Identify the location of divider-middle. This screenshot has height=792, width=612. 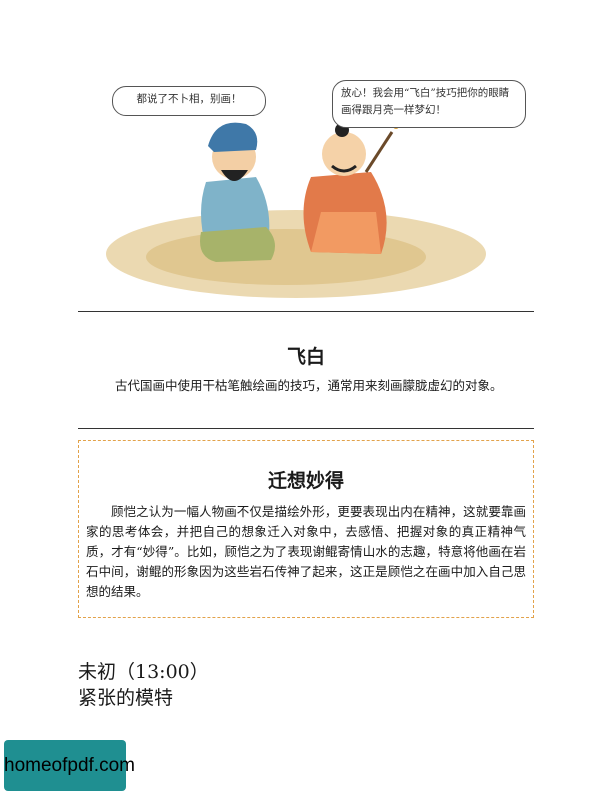
(306, 428).